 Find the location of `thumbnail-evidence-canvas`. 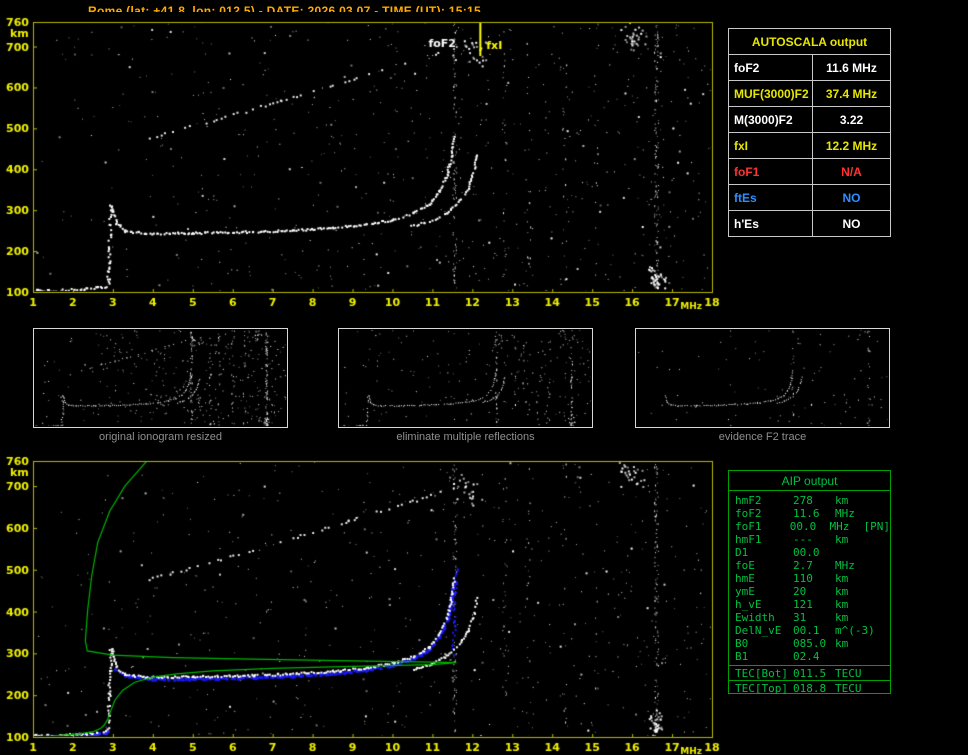

thumbnail-evidence-canvas is located at coordinates (762, 378).